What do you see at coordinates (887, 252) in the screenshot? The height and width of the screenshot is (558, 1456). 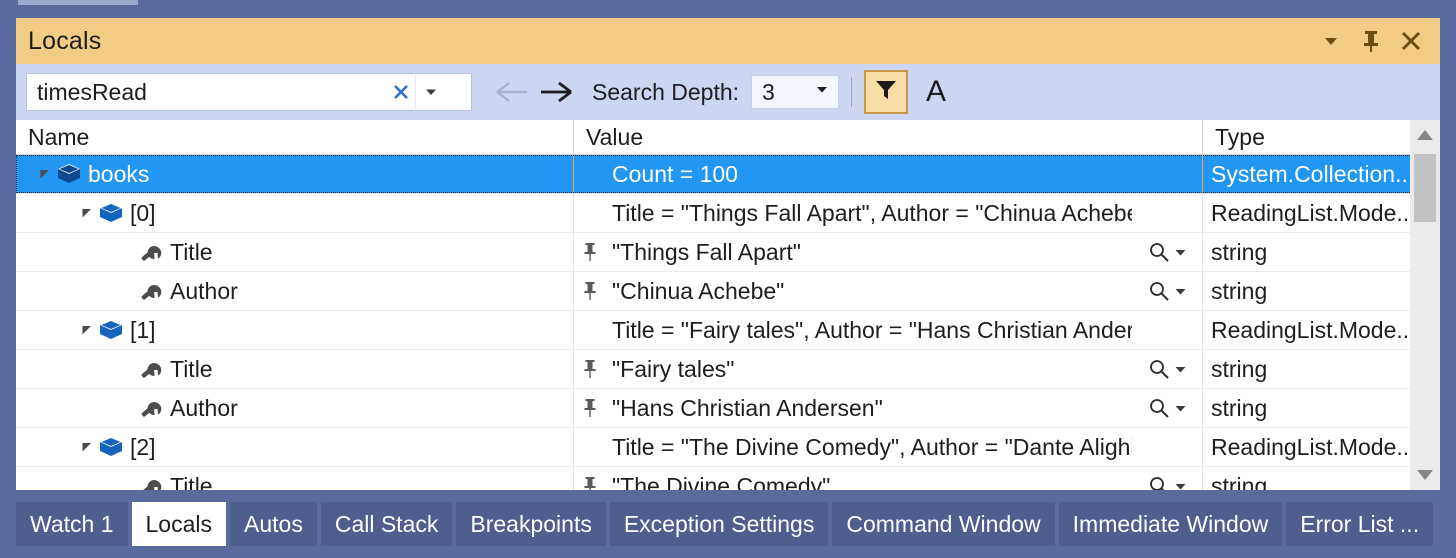 I see `cell-value: "Things Fall Apart"` at bounding box center [887, 252].